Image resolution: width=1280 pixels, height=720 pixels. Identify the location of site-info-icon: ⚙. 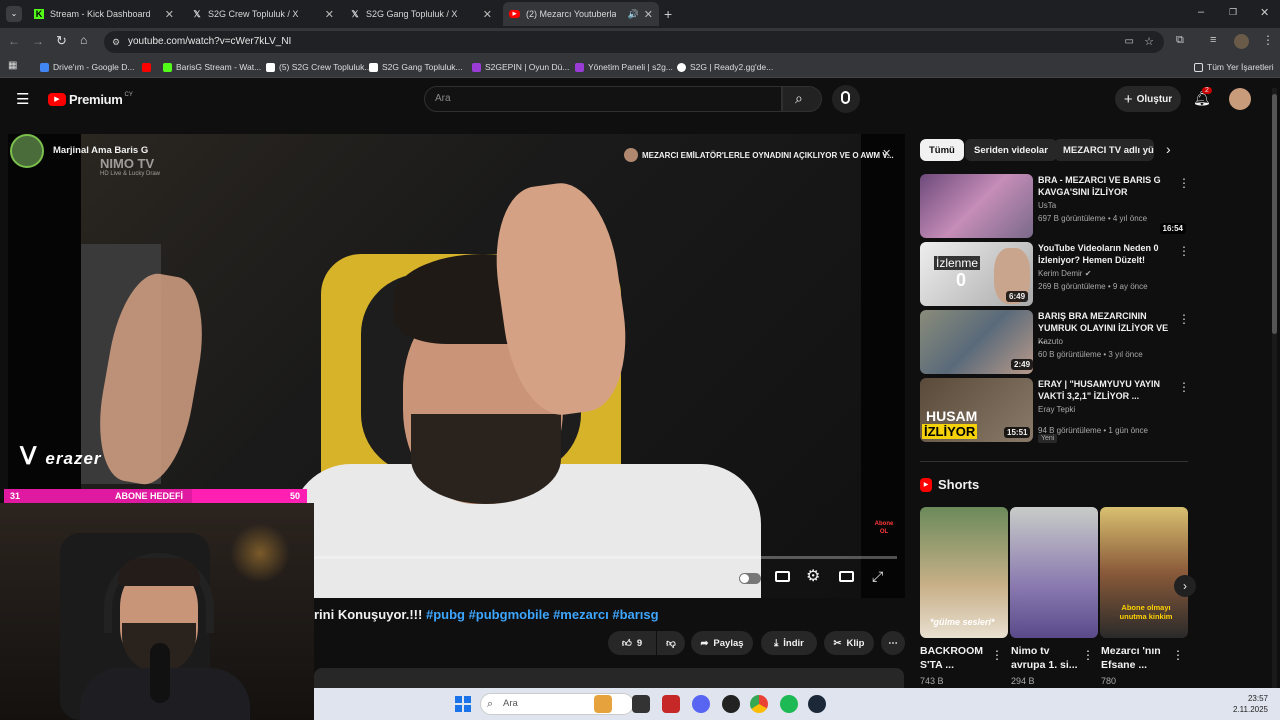
(116, 42).